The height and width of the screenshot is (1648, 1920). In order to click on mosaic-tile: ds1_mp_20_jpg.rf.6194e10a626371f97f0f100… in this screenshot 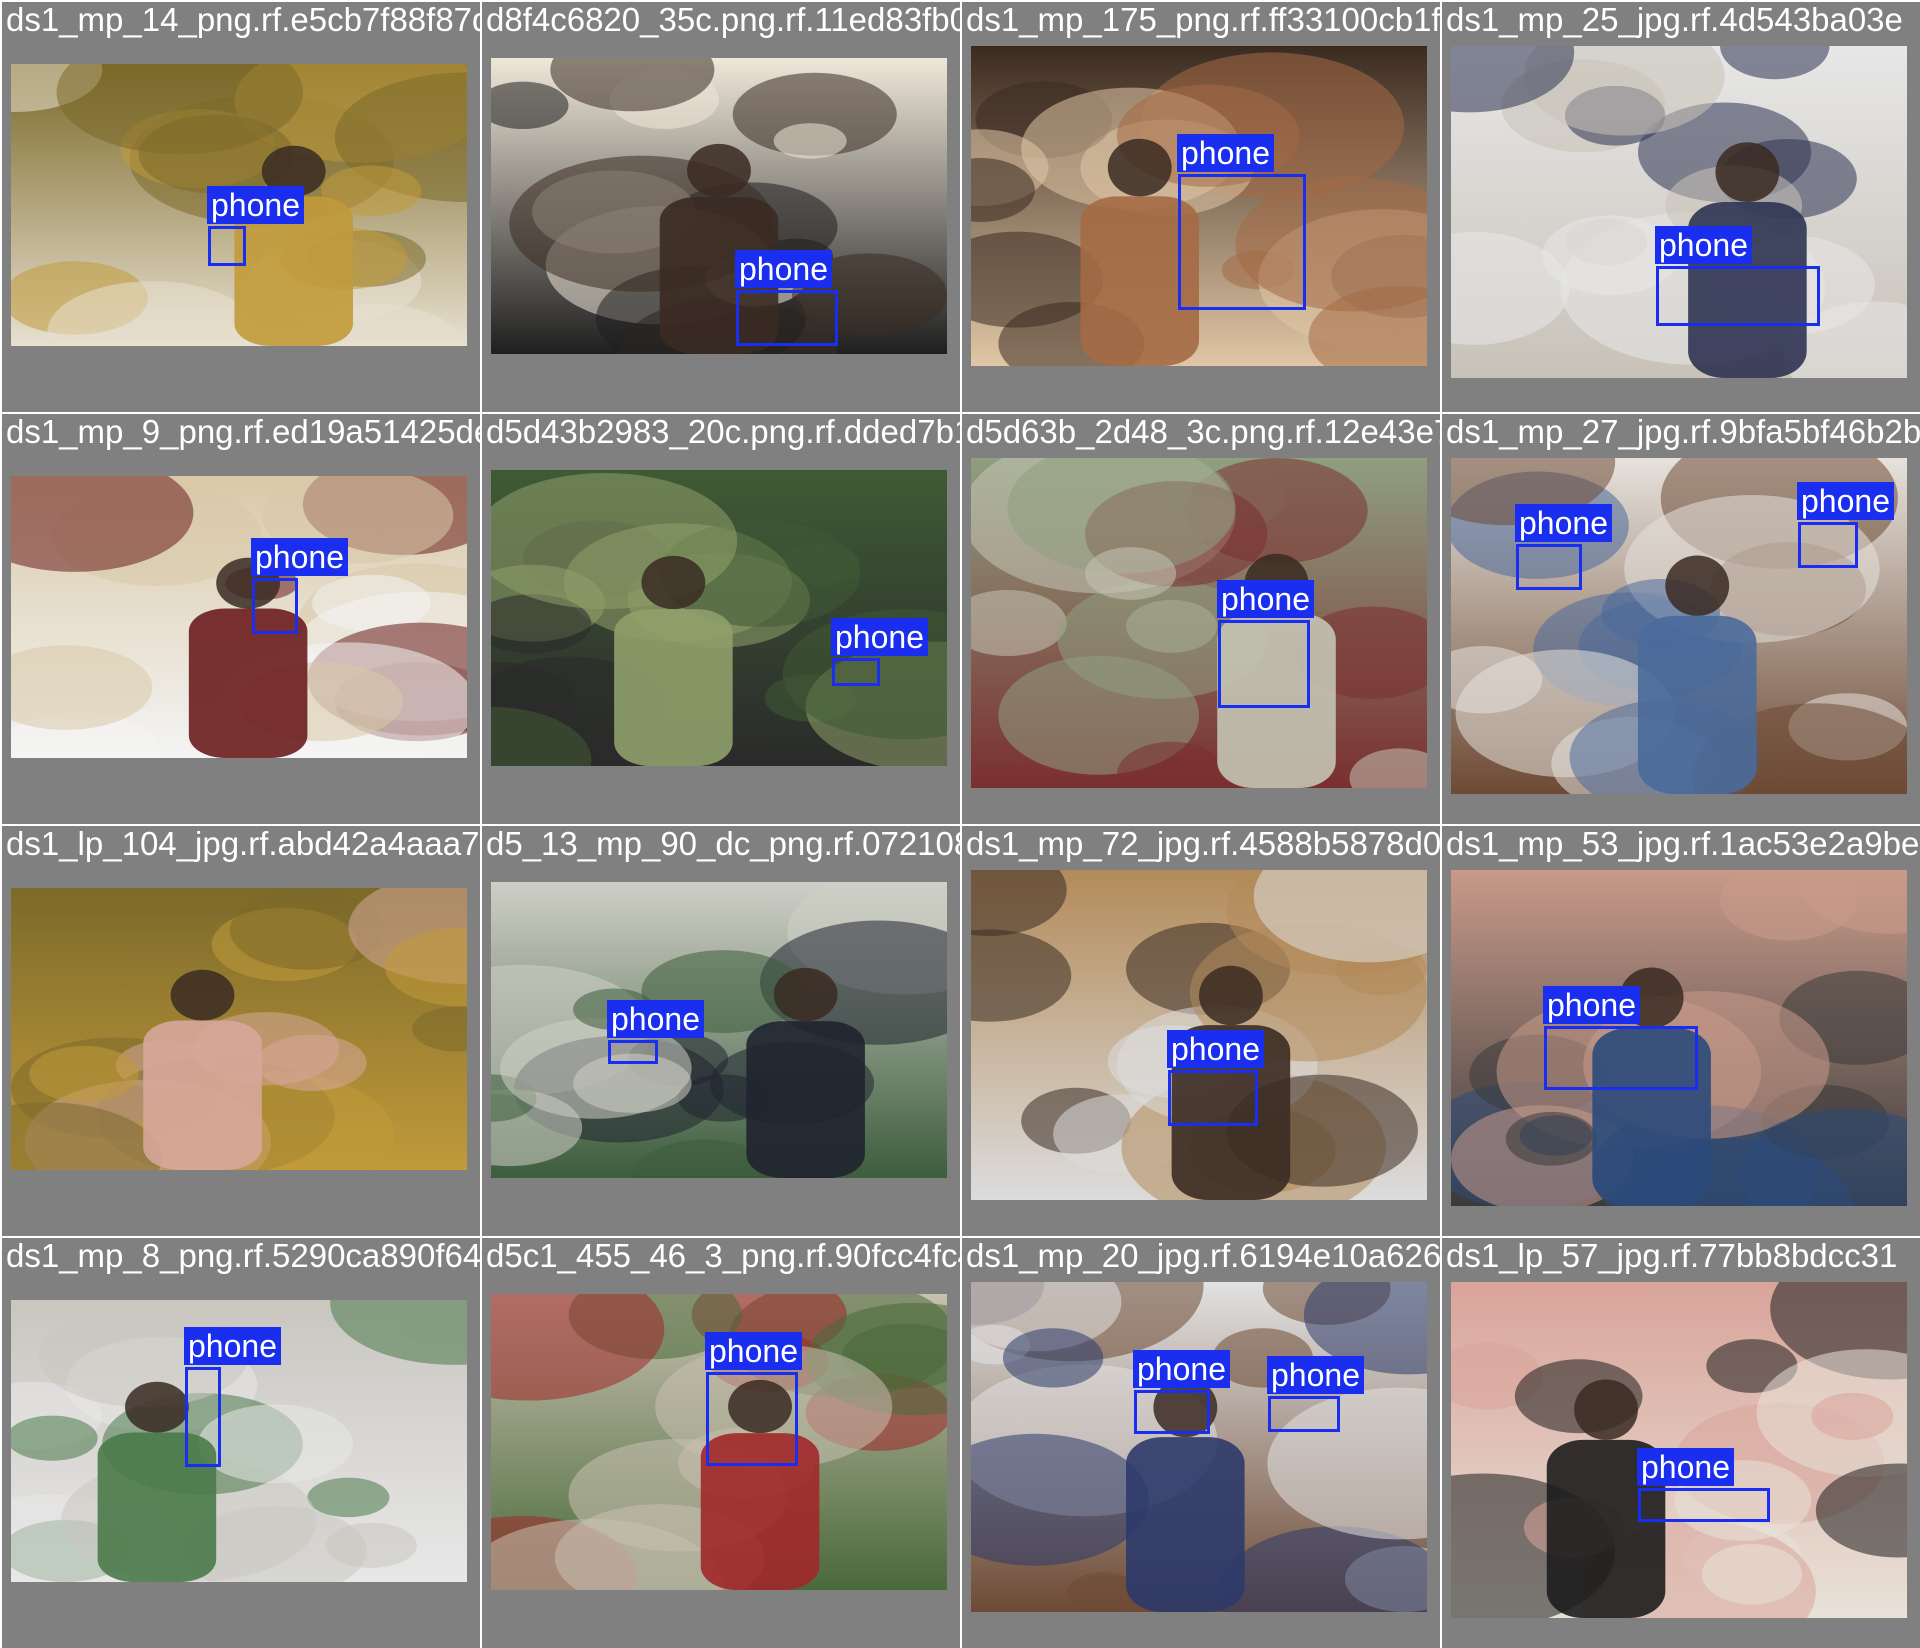, I will do `click(1201, 1443)`.